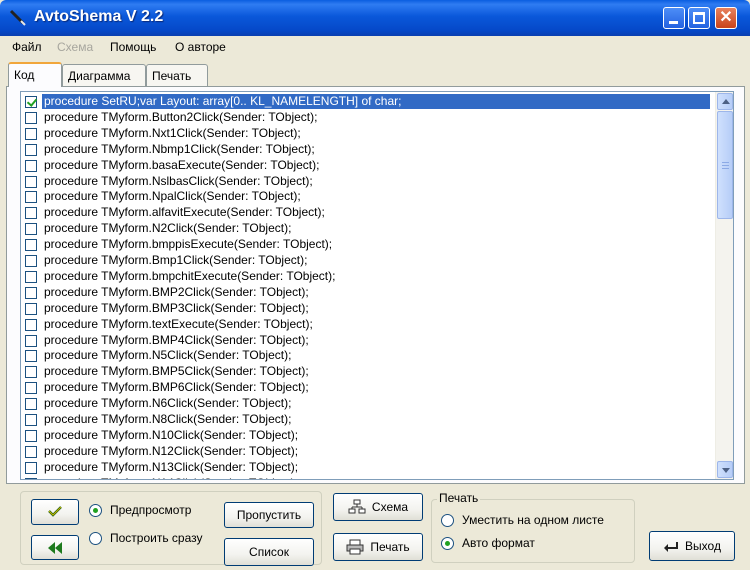  I want to click on close-icon: ✕, so click(726, 17).